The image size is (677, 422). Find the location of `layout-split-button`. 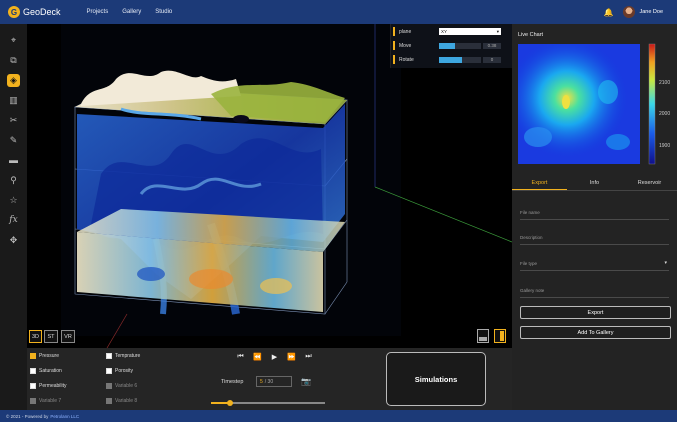

layout-split-button is located at coordinates (500, 336).